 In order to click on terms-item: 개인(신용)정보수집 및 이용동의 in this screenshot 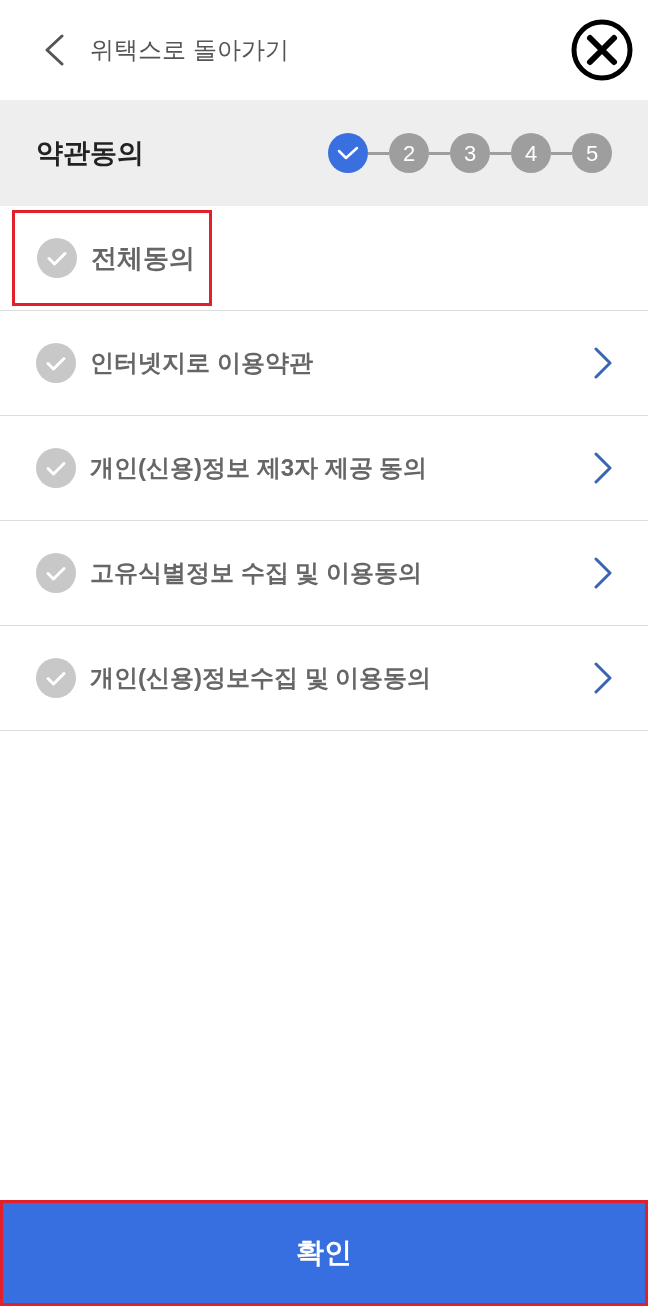, I will do `click(324, 678)`.